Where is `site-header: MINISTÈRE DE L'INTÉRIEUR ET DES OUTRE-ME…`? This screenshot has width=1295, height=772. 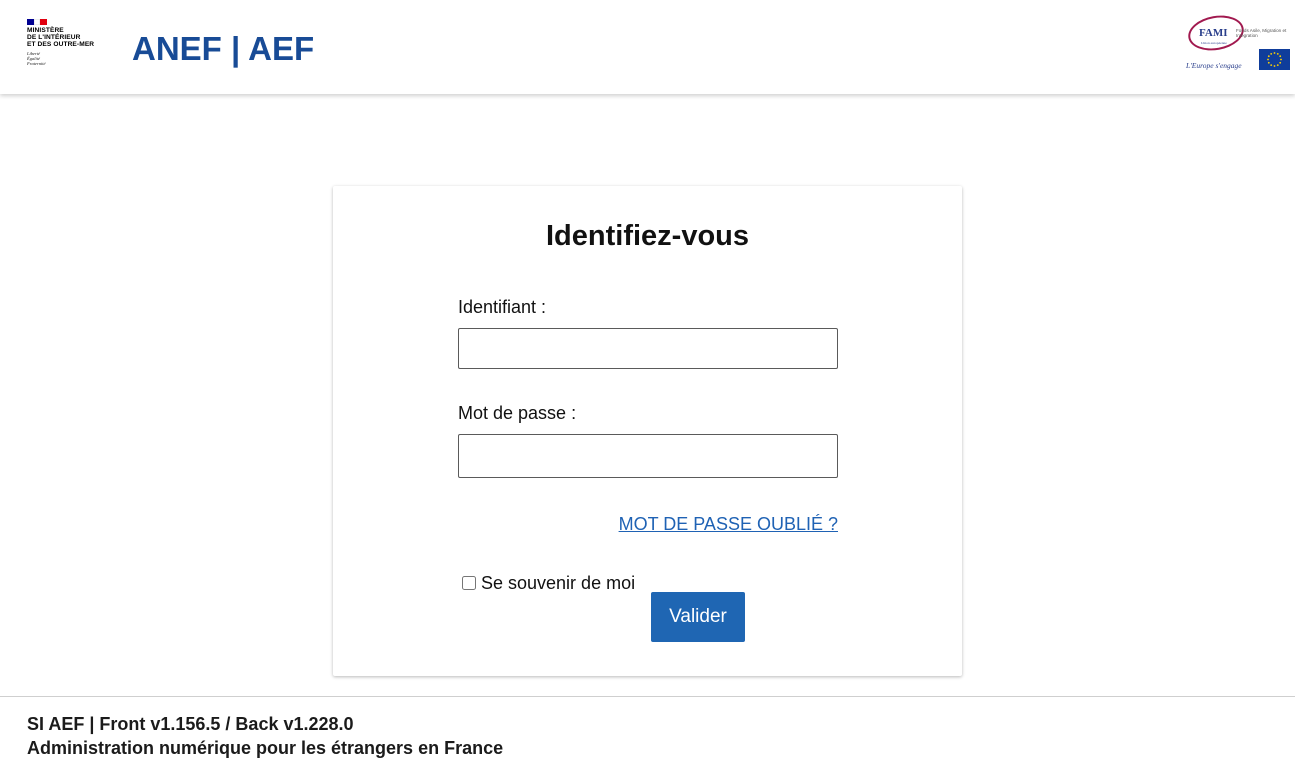
site-header: MINISTÈRE DE L'INTÉRIEUR ET DES OUTRE-ME… is located at coordinates (647, 47).